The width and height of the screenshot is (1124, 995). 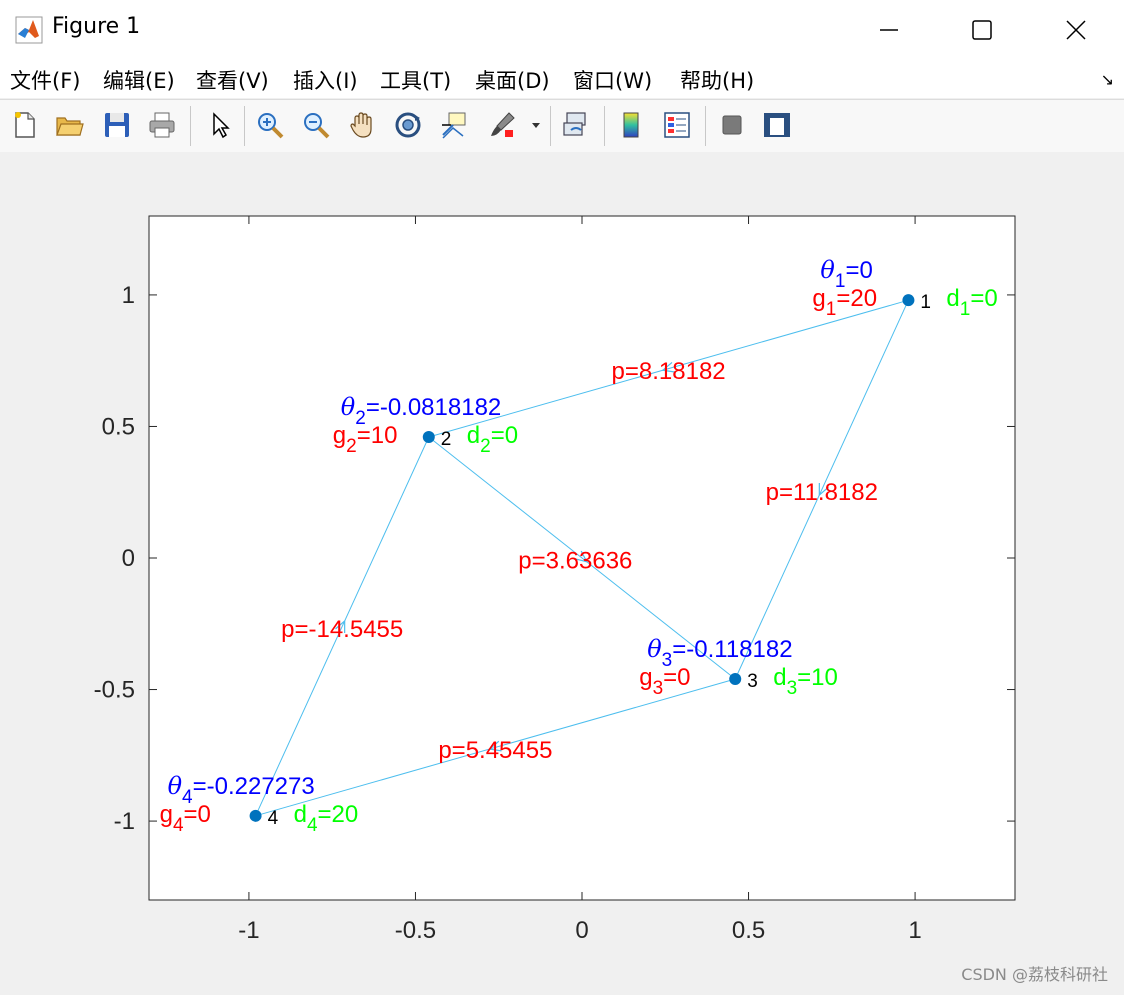 I want to click on menu-file: 文件(F), so click(x=45, y=80).